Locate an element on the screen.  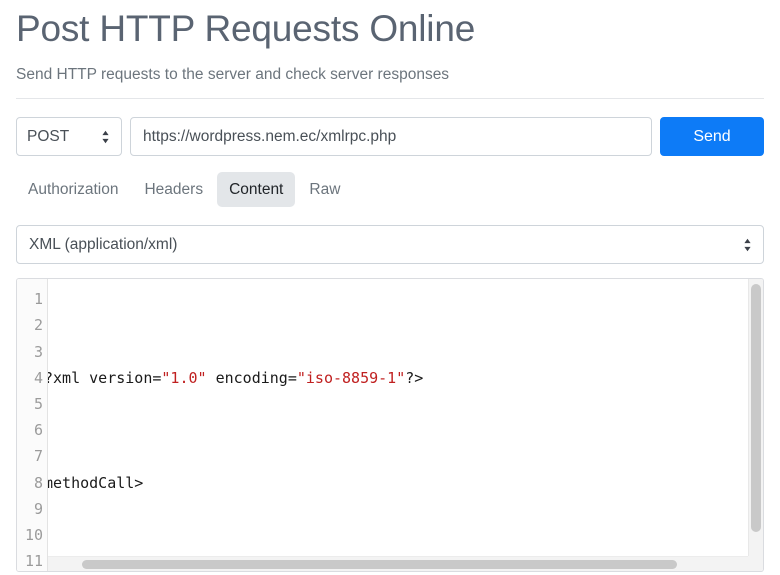
code-token: ?xml version= is located at coordinates (105, 377).